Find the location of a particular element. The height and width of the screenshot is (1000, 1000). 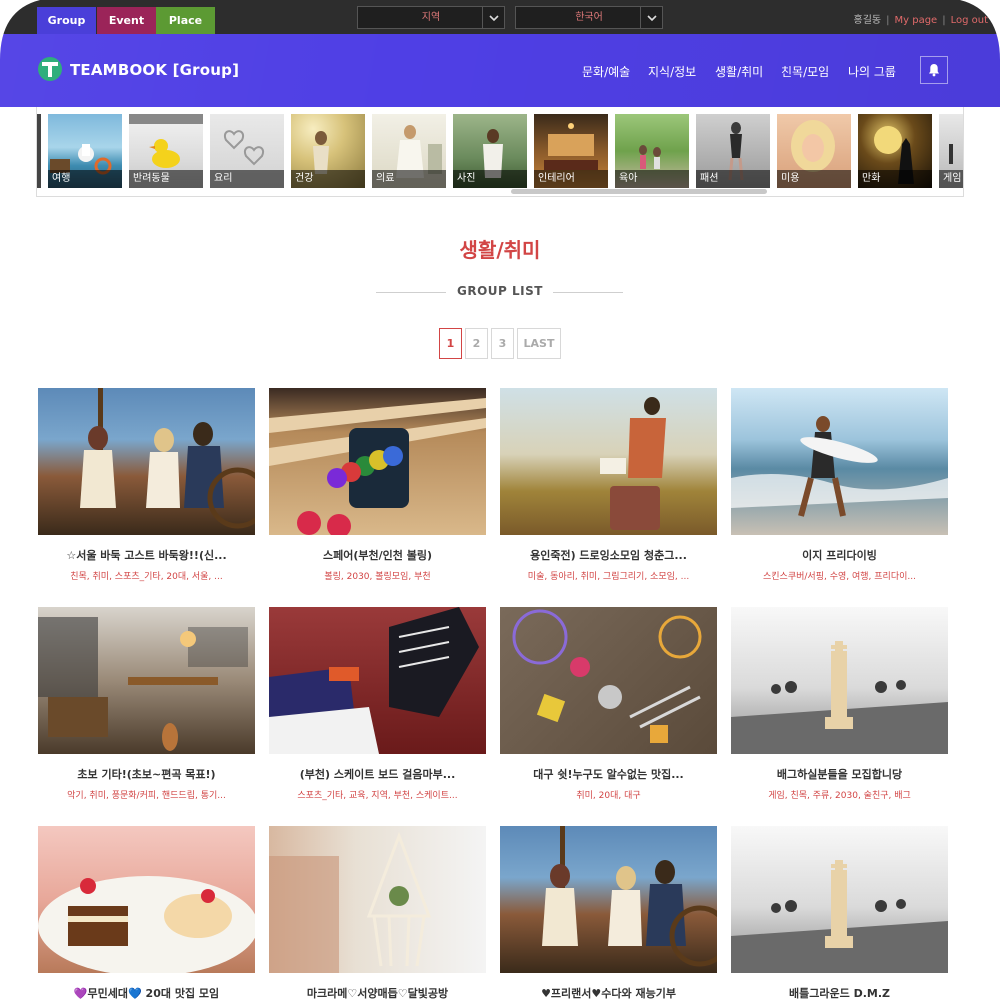

category-cooking: 요리 is located at coordinates (247, 151).